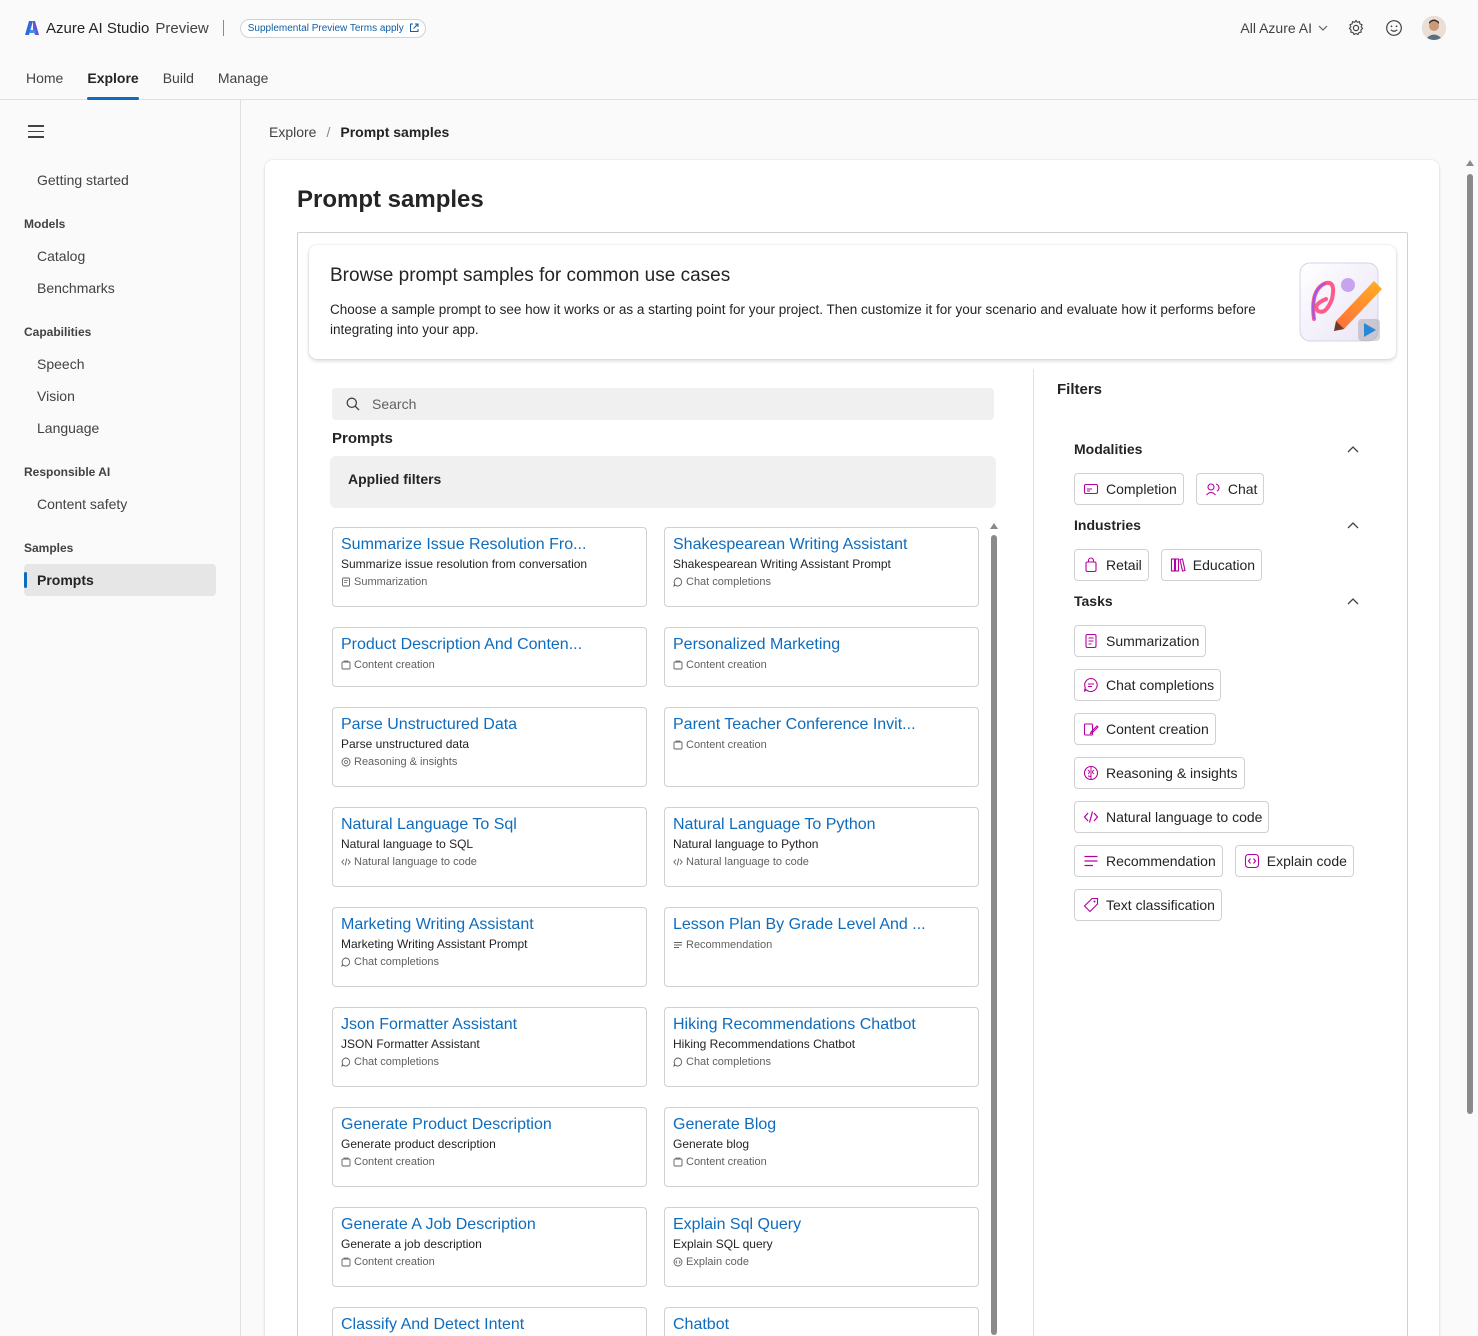  Describe the element at coordinates (1148, 685) in the screenshot. I see `filter-chip-chat-completions: Chat completions` at that location.